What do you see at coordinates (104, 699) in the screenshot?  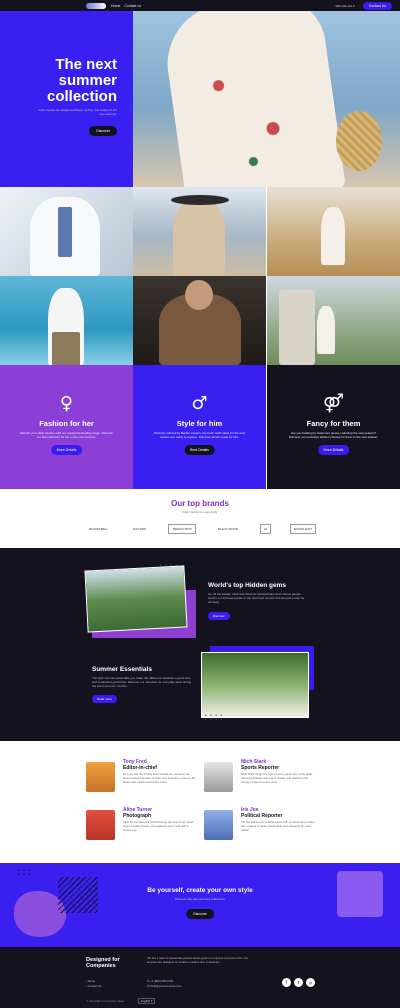 I see `feature-read-more-button: Read more` at bounding box center [104, 699].